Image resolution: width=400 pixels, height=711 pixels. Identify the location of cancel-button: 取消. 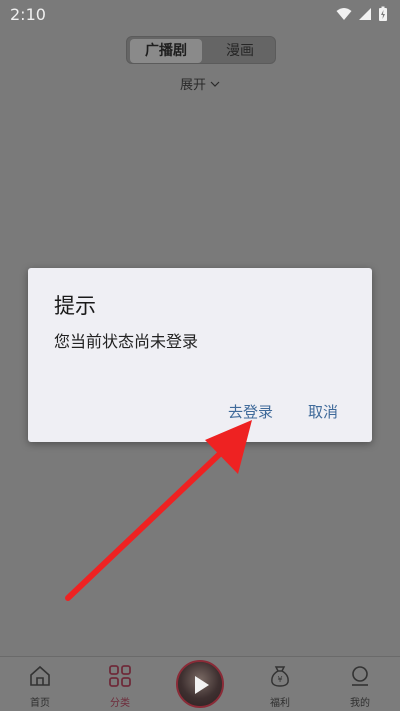
(323, 411).